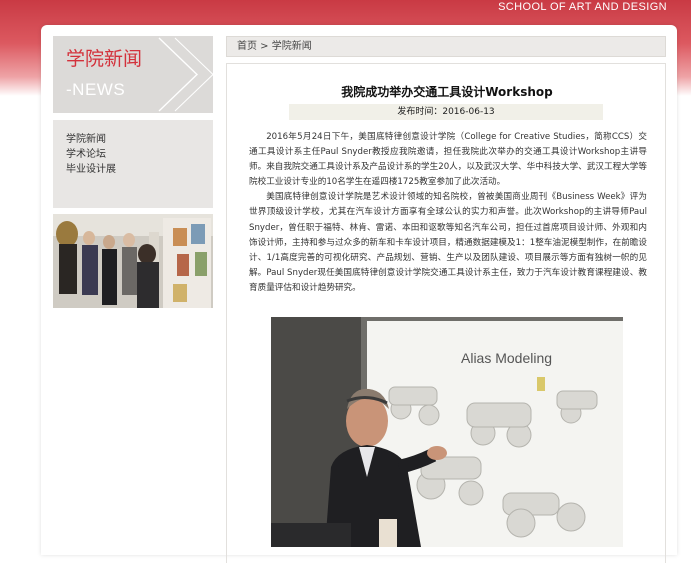 The width and height of the screenshot is (691, 563). Describe the element at coordinates (506, 358) in the screenshot. I see `slide-heading: Alias Modeling` at that location.